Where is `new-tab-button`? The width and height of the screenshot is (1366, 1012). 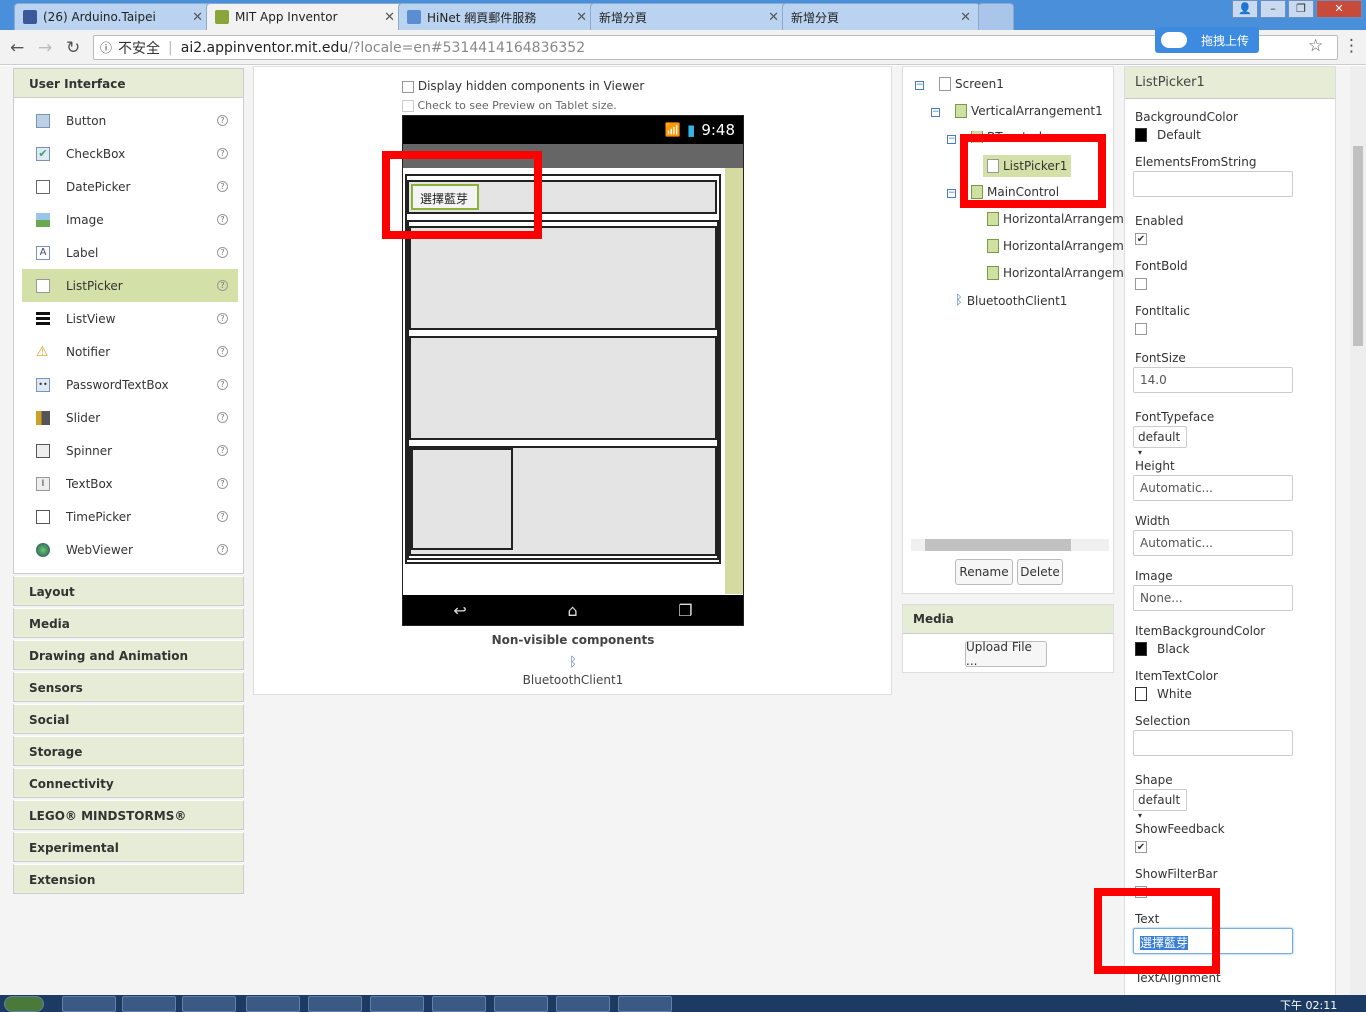
new-tab-button is located at coordinates (996, 16).